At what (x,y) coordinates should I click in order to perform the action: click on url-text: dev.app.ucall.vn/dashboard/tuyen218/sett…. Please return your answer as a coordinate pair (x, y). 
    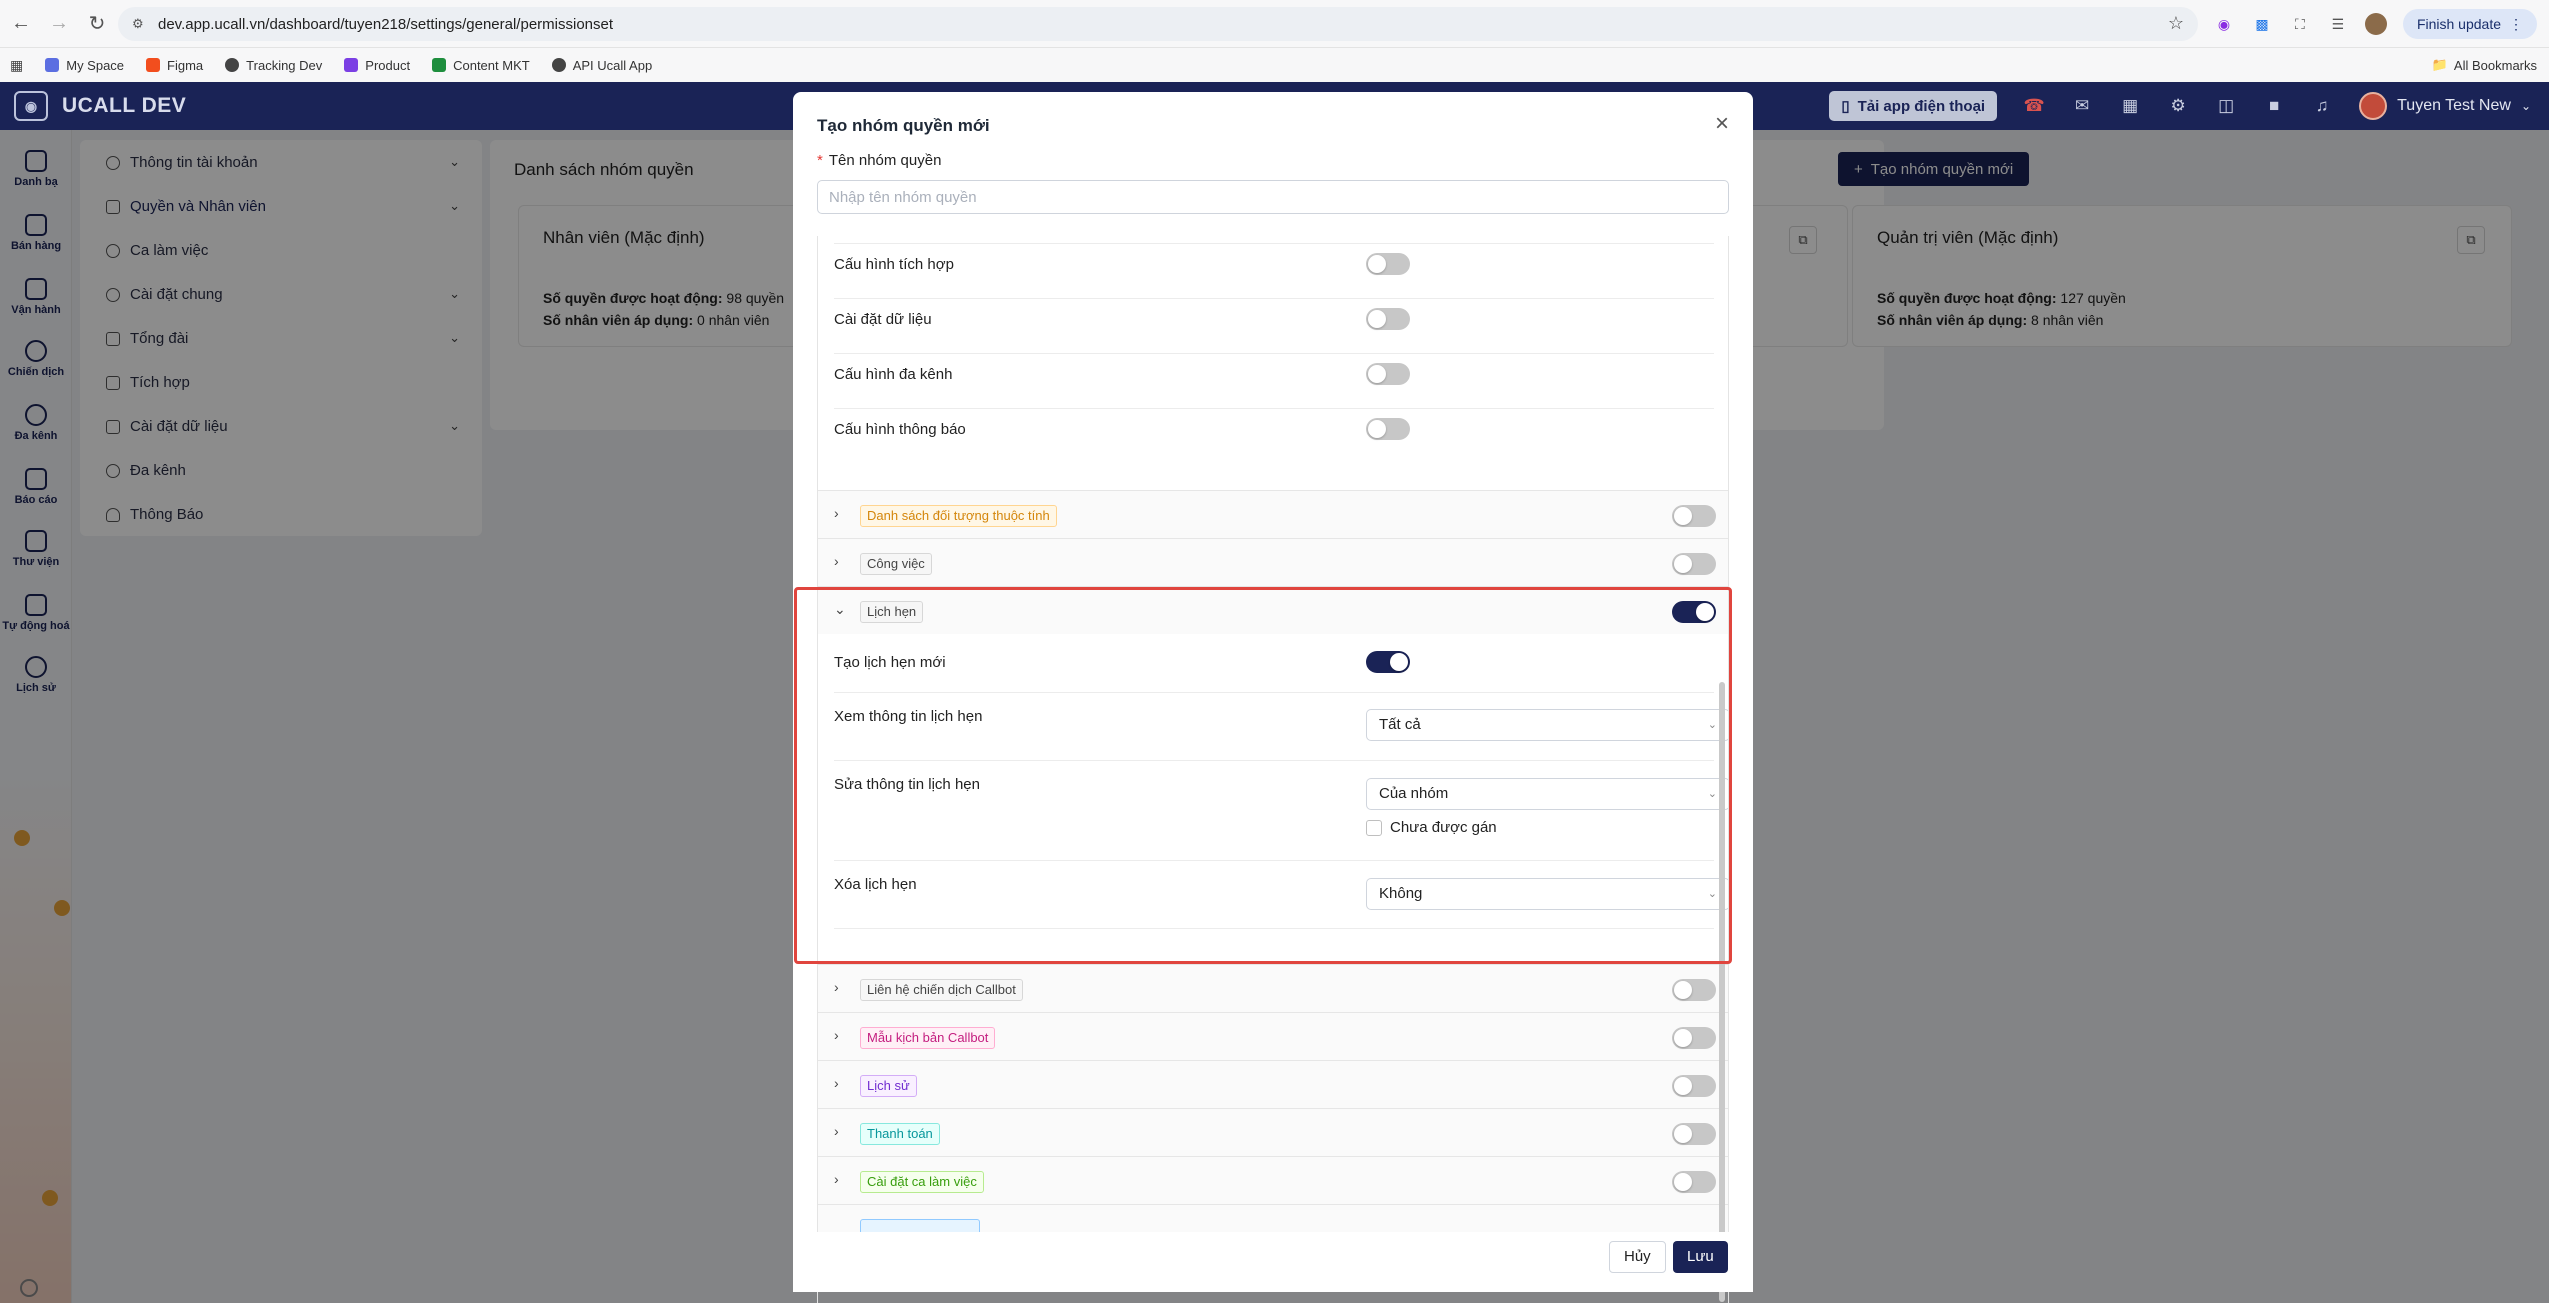
    Looking at the image, I should click on (386, 24).